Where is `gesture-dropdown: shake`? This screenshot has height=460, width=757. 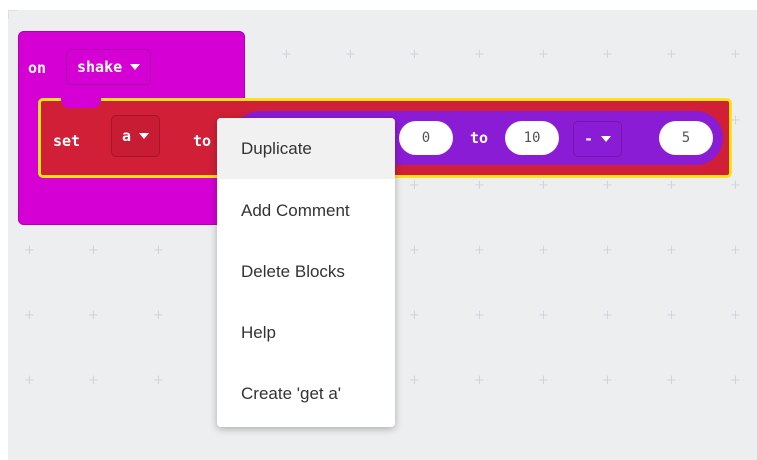 gesture-dropdown: shake is located at coordinates (109, 67).